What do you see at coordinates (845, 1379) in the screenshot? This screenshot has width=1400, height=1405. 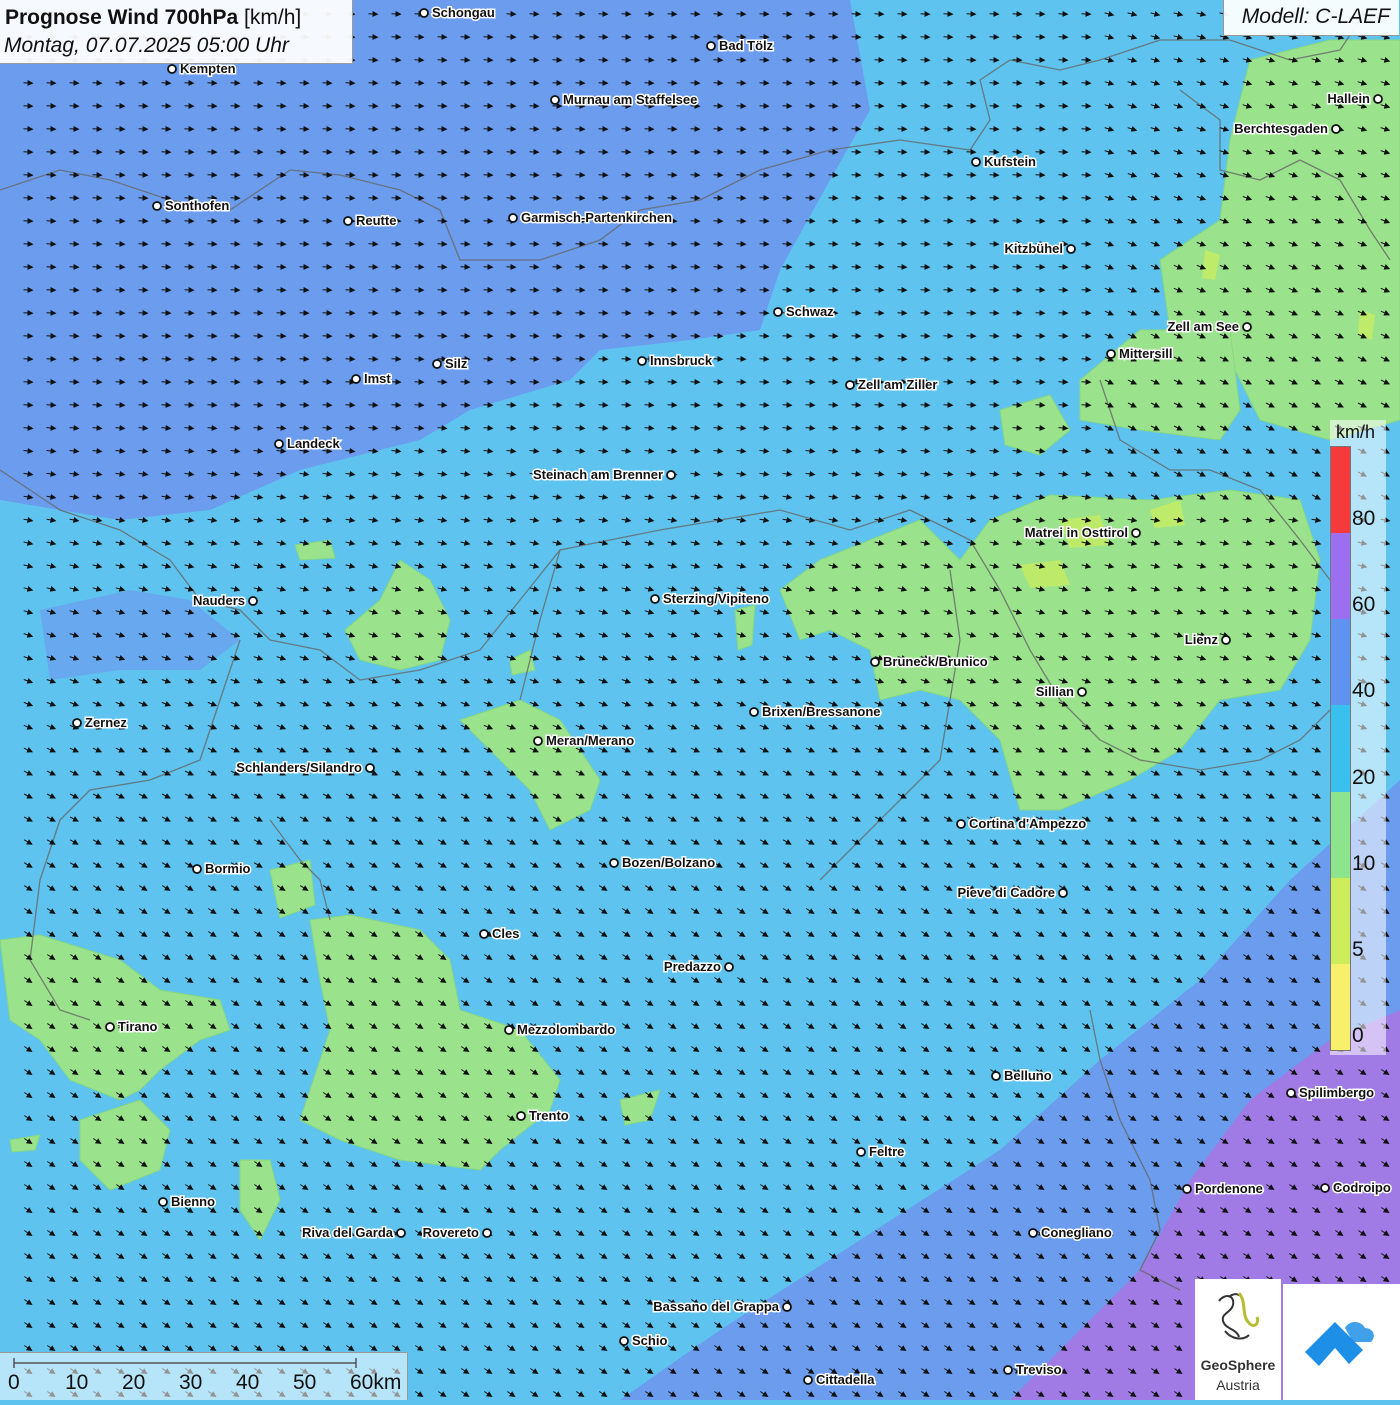 I see `place-label: Cittadella` at bounding box center [845, 1379].